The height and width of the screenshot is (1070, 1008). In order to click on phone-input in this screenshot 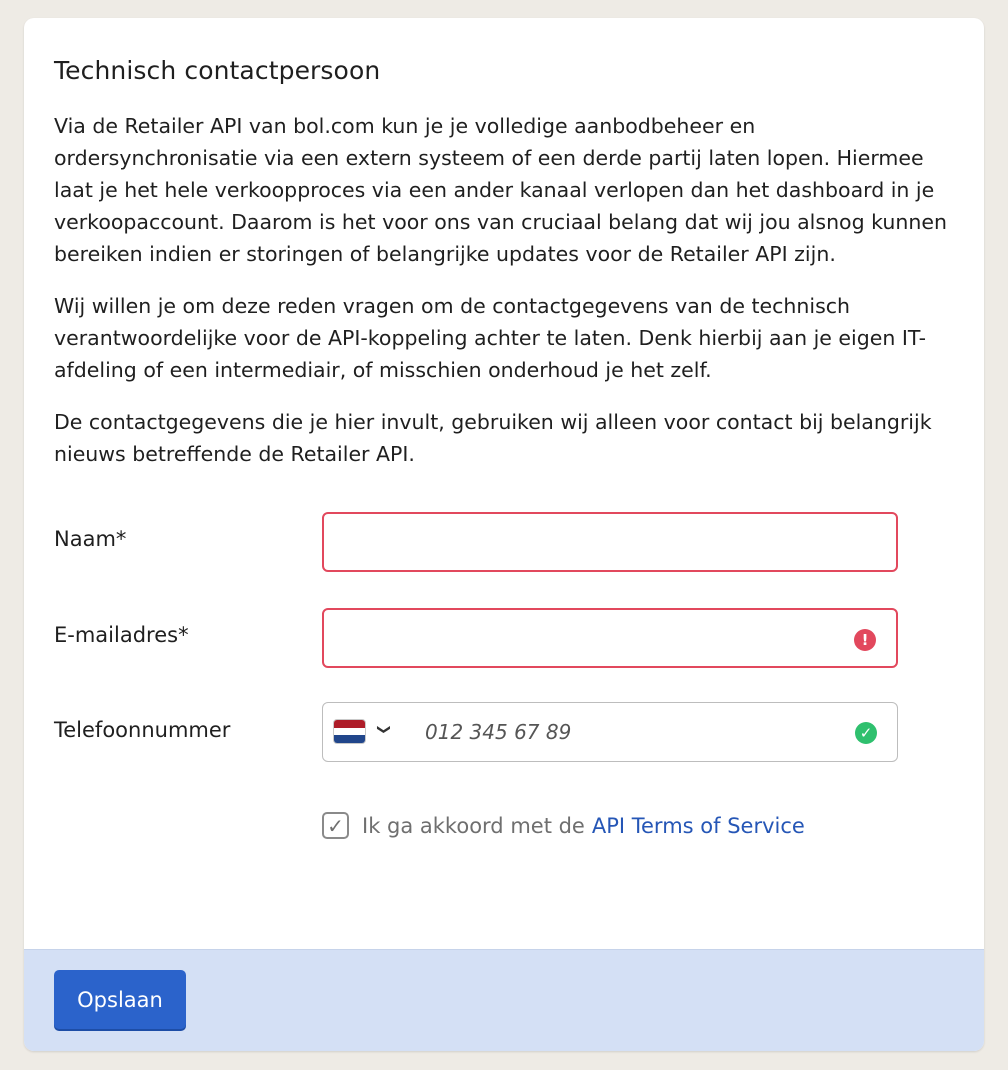, I will do `click(696, 732)`.